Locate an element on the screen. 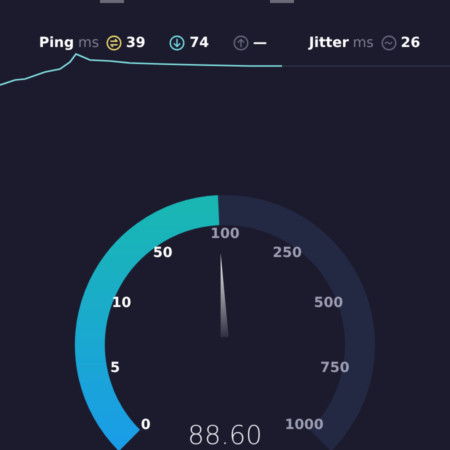 This screenshot has height=450, width=450. jitter-icon is located at coordinates (388, 42).